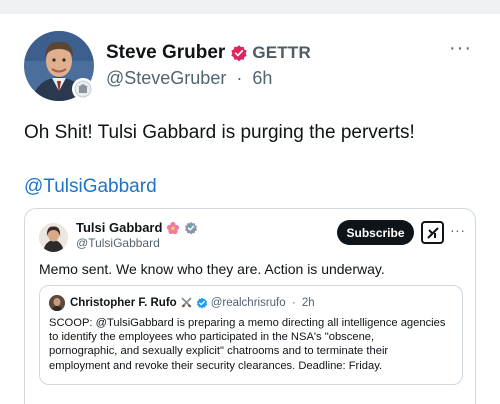 This screenshot has width=500, height=404. I want to click on quote-author-handle: @realchrisrufo, so click(248, 303).